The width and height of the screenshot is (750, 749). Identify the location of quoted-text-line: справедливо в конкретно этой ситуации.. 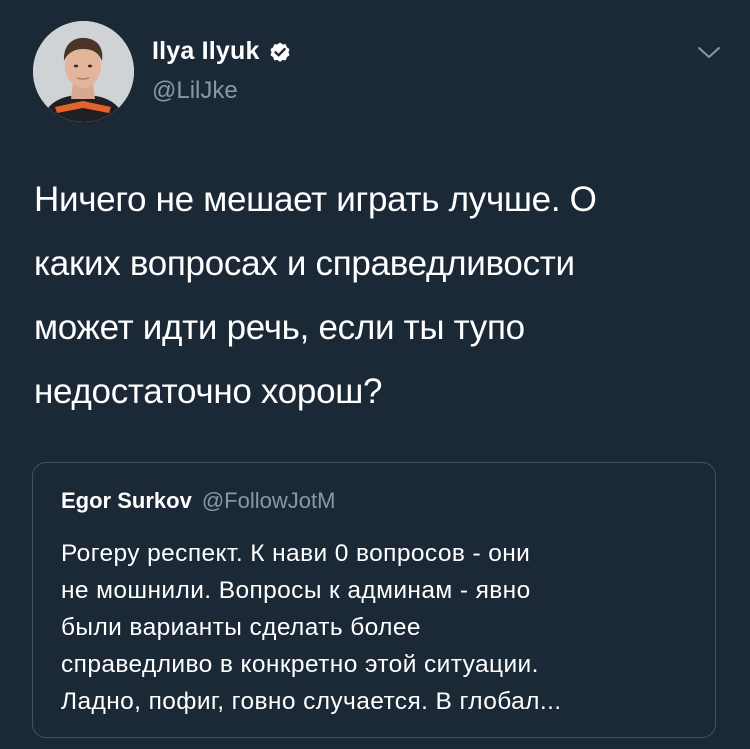
(300, 664).